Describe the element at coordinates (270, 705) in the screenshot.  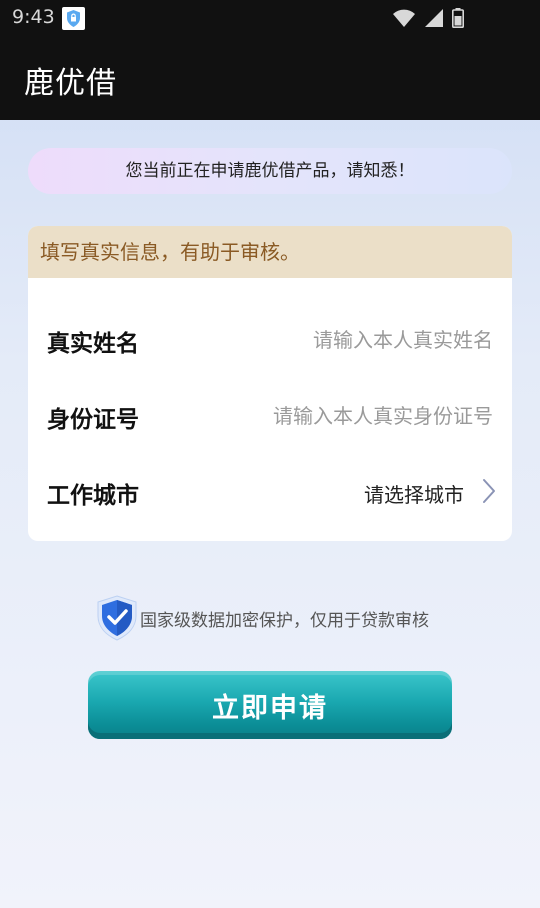
I see `apply-button: 立即申请` at that location.